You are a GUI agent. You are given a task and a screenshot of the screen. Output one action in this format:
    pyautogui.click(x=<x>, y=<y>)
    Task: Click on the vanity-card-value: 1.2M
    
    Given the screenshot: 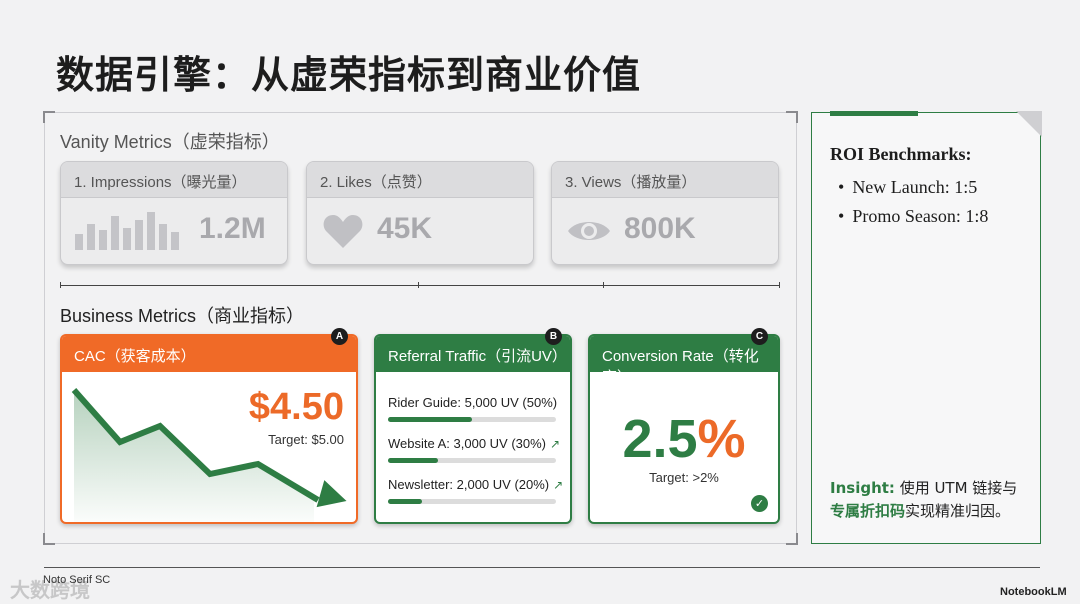 What is the action you would take?
    pyautogui.click(x=232, y=228)
    